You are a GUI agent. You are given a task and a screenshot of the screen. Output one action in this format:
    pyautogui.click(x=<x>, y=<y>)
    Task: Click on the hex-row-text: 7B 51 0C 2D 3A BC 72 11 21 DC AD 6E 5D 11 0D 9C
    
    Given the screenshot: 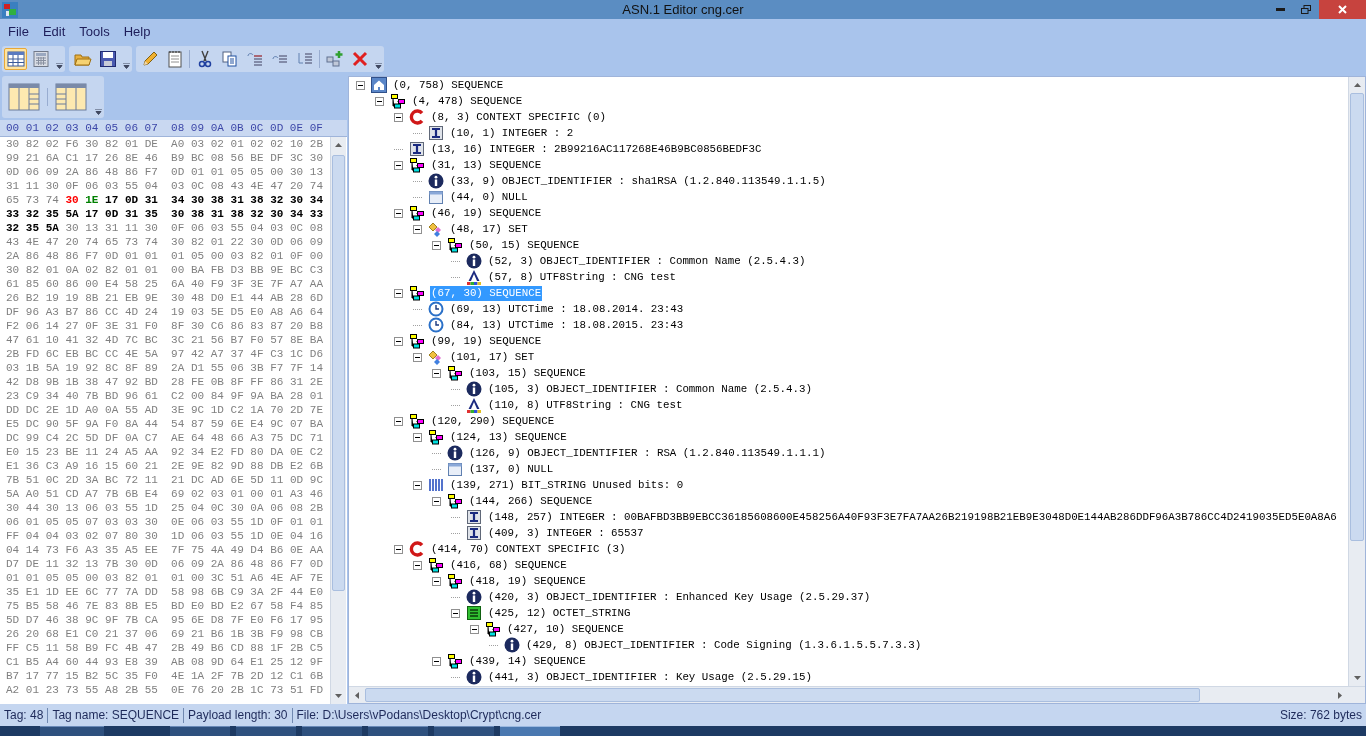 What is the action you would take?
    pyautogui.click(x=165, y=480)
    